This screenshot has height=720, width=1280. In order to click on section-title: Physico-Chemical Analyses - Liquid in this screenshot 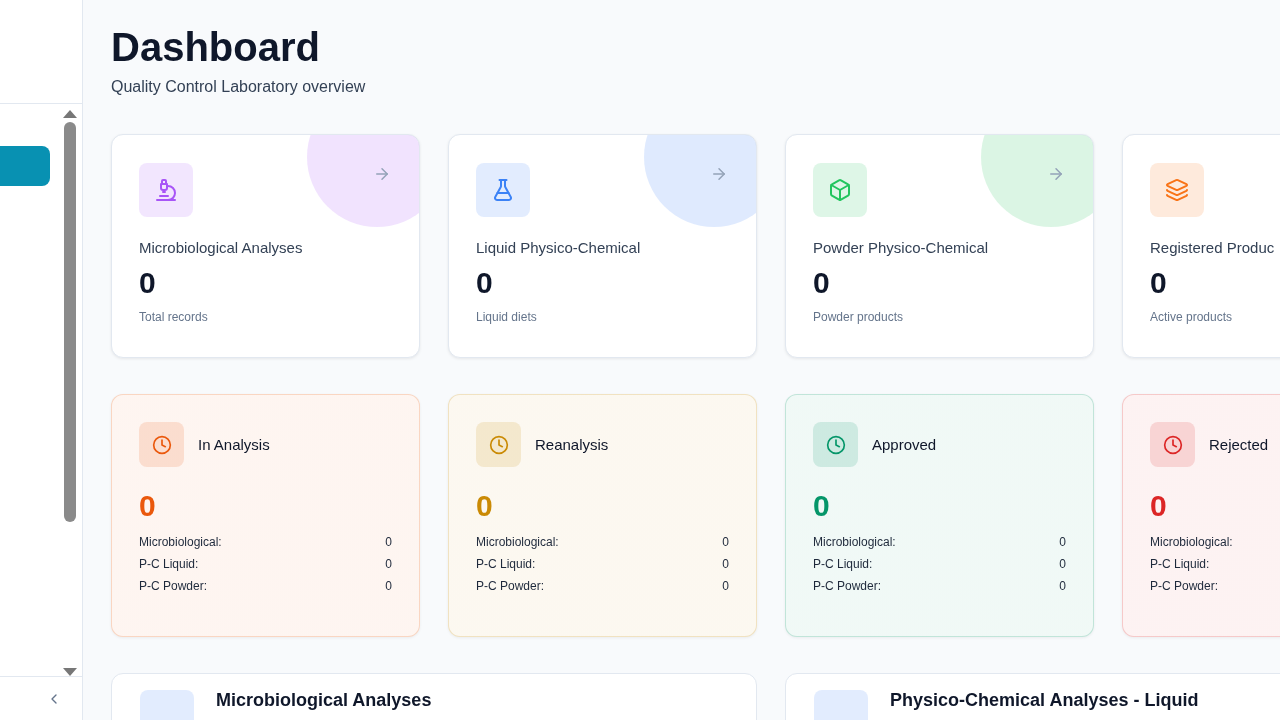, I will do `click(1044, 701)`.